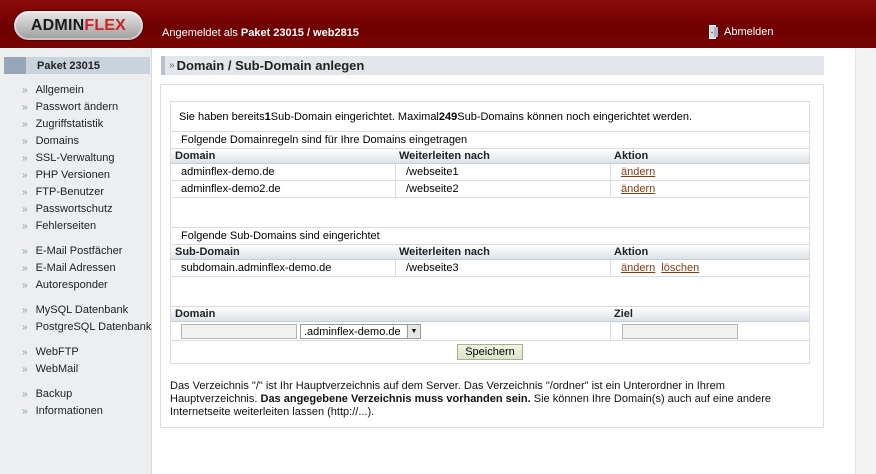 This screenshot has width=876, height=474. Describe the element at coordinates (710, 189) in the screenshot. I see `row-actions: ändern` at that location.